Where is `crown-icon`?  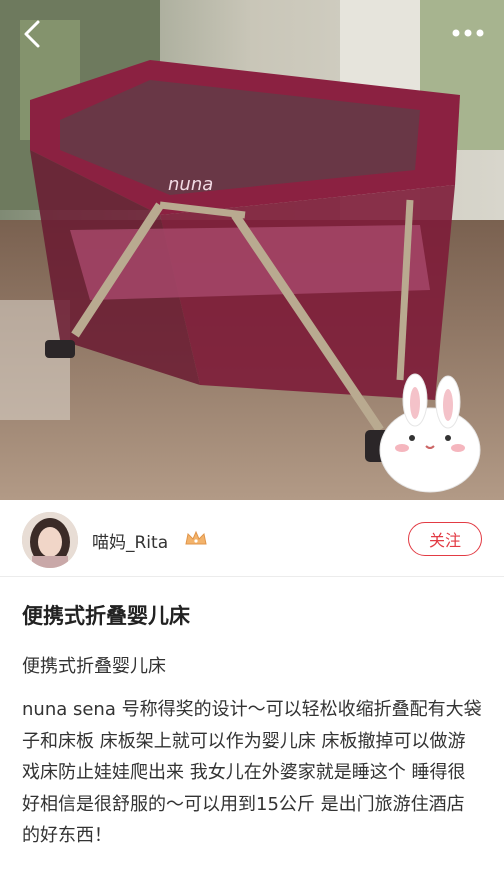 crown-icon is located at coordinates (196, 537).